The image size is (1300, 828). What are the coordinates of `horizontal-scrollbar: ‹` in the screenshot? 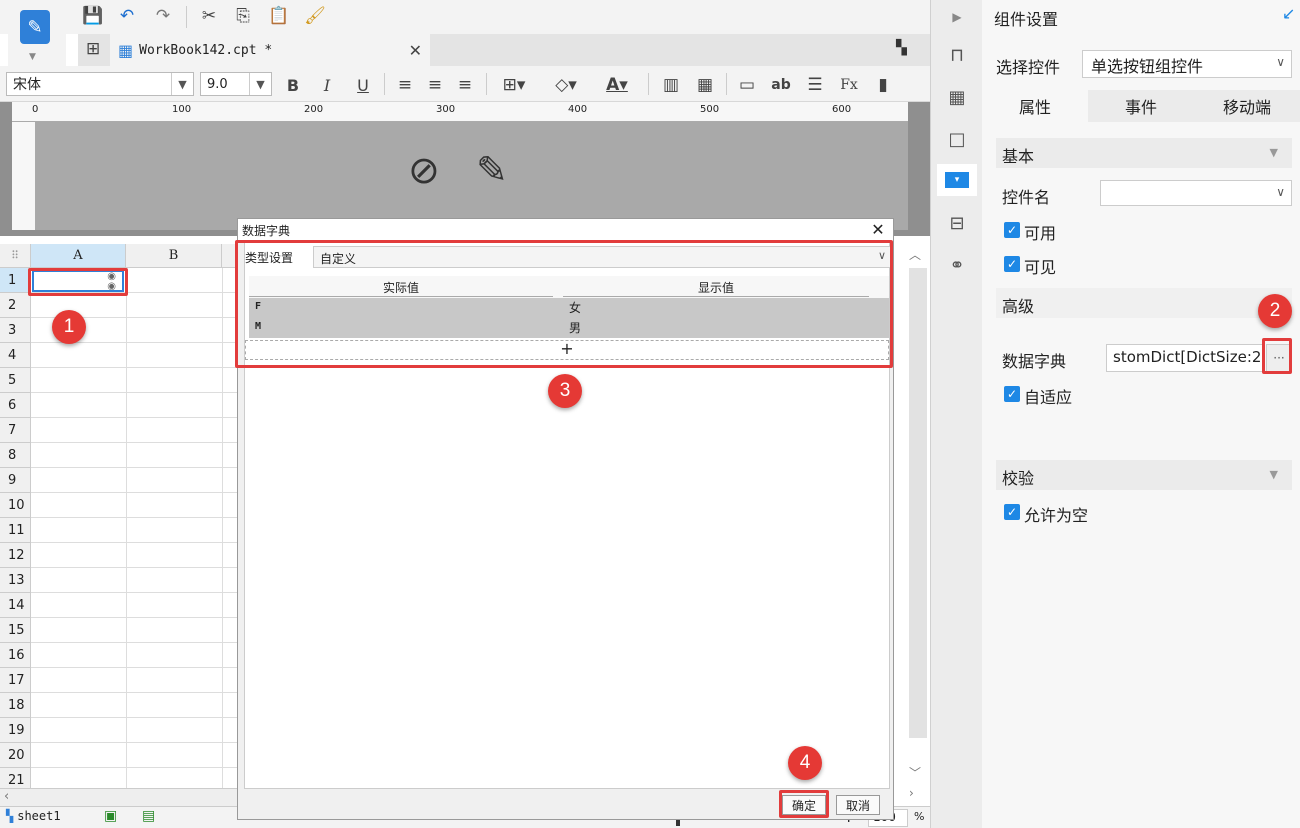 It's located at (119, 797).